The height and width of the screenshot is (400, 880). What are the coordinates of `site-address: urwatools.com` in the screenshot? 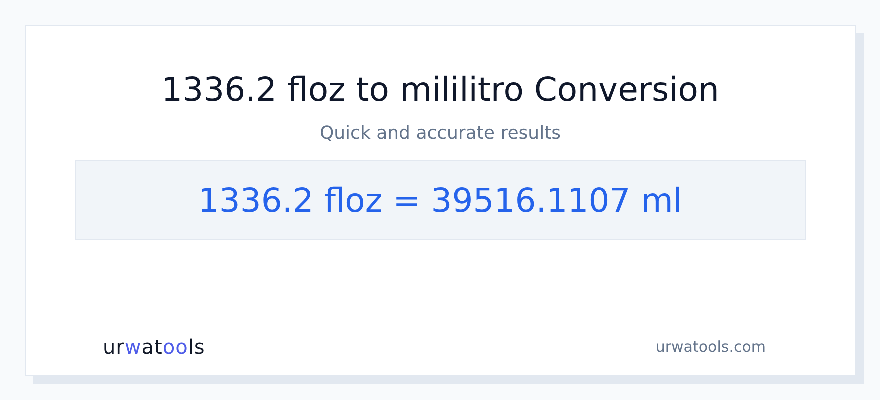 It's located at (711, 347).